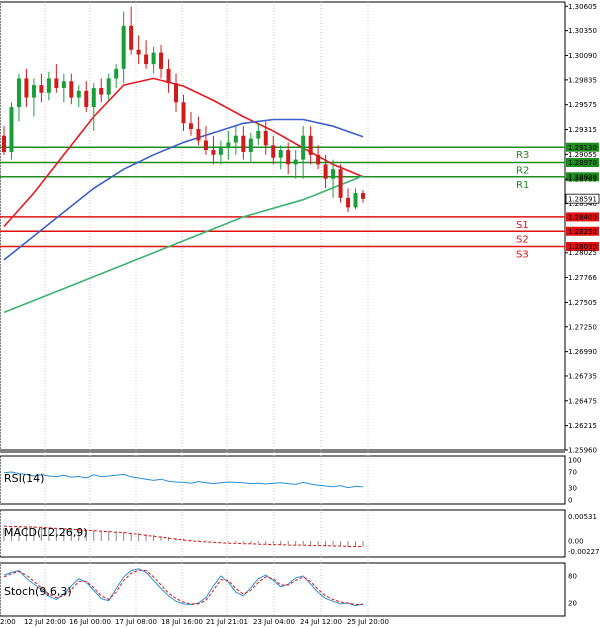 The image size is (600, 628). Describe the element at coordinates (582, 303) in the screenshot. I see `price-tick-label: 1.27505` at that location.